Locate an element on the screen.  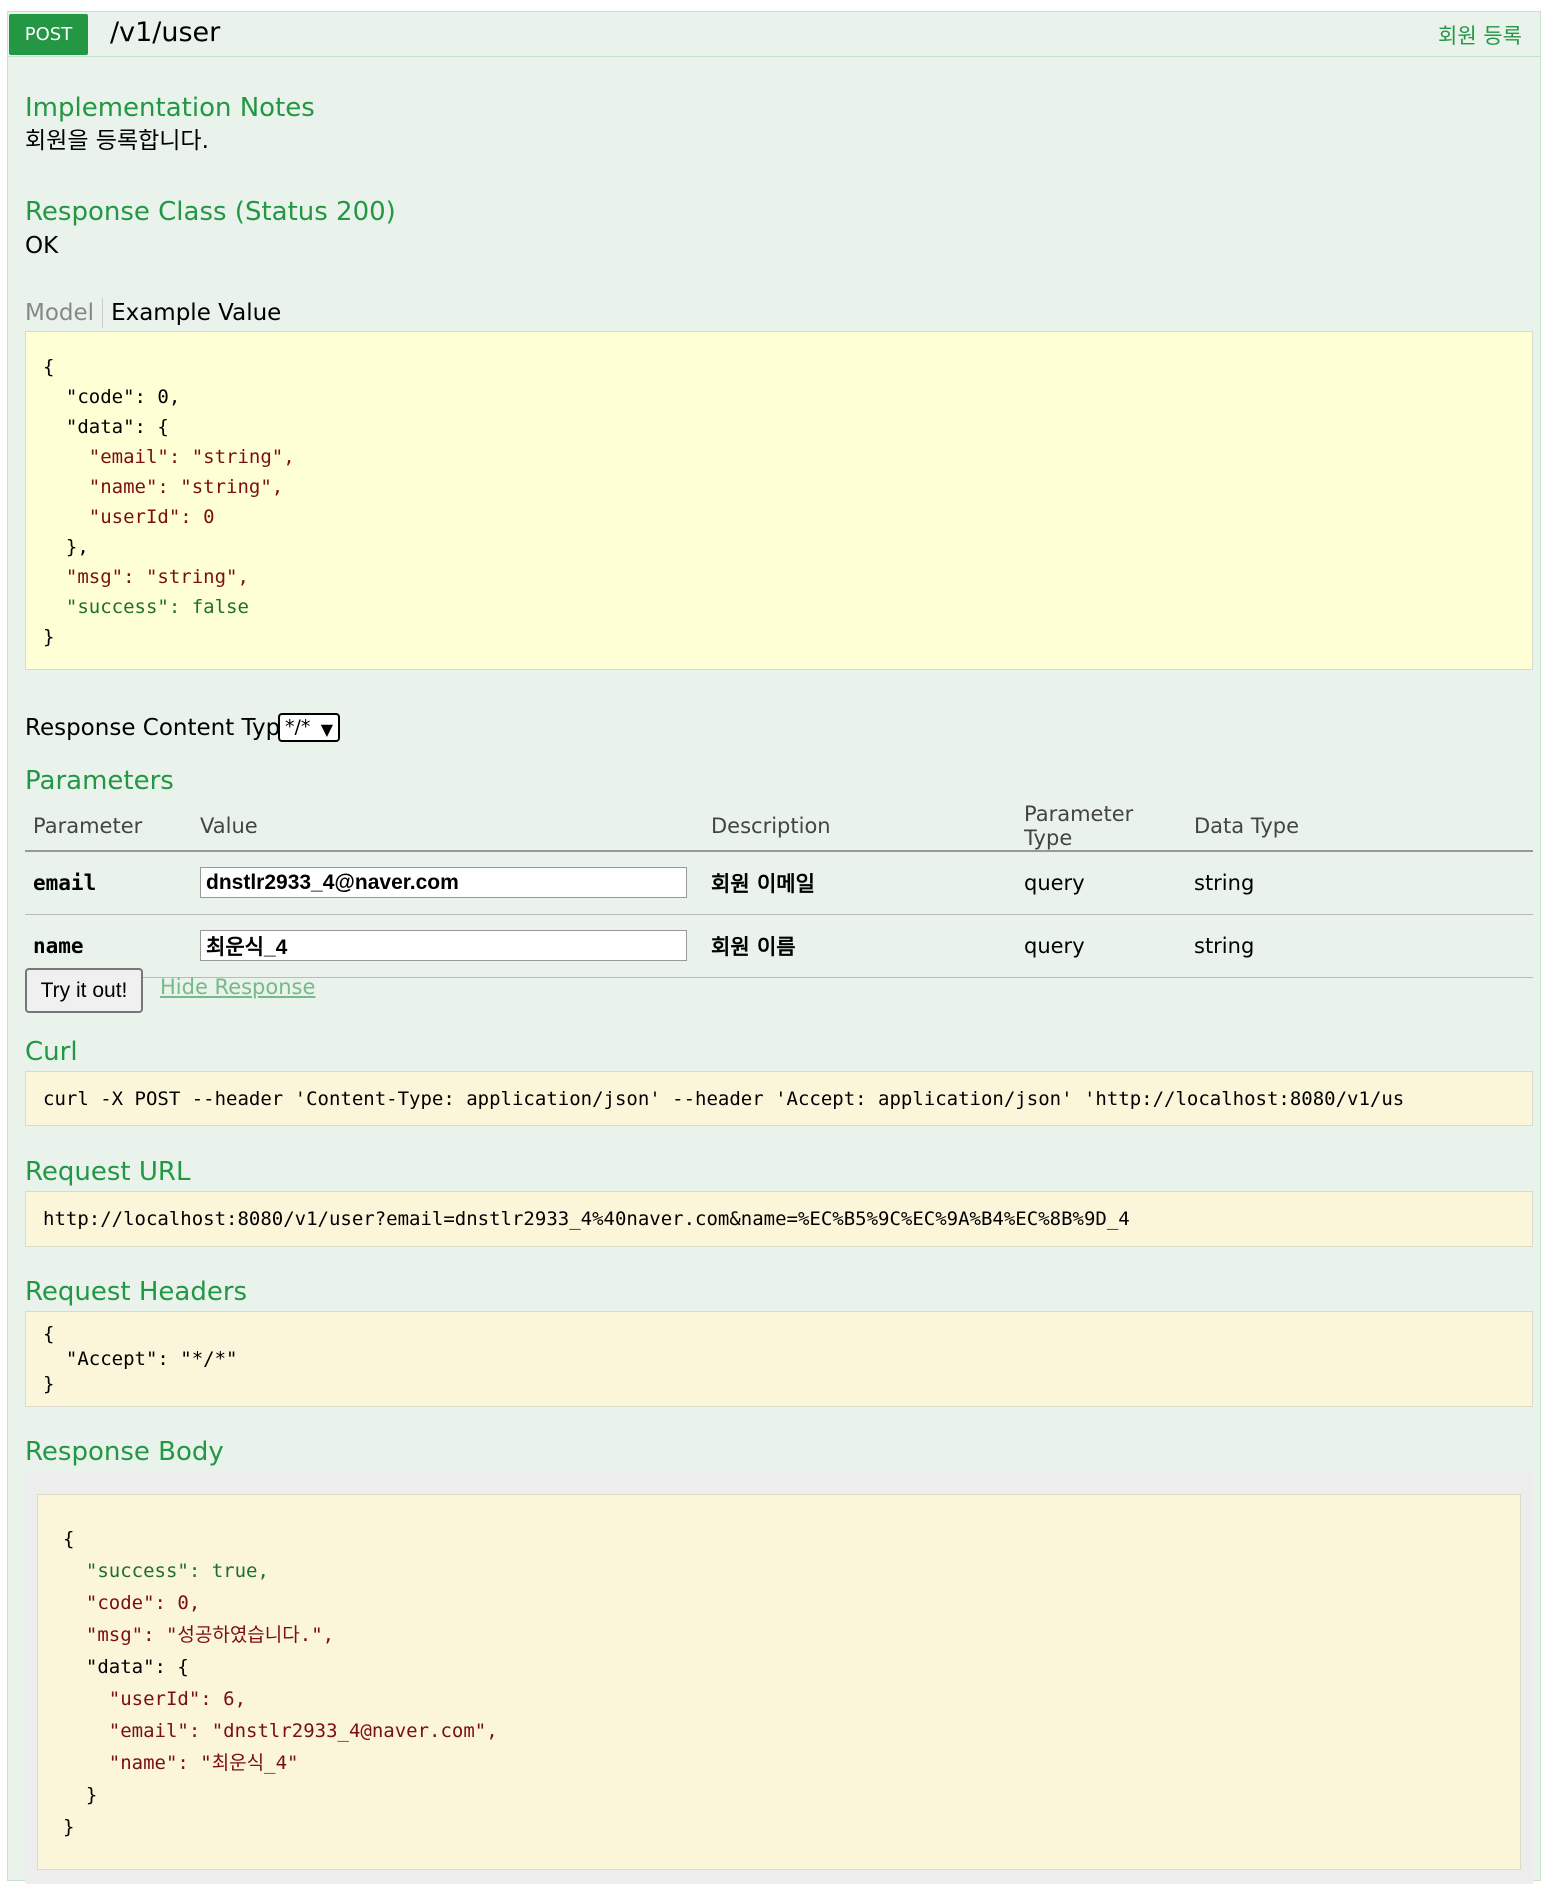
code-line: "userId": 0 is located at coordinates (129, 517).